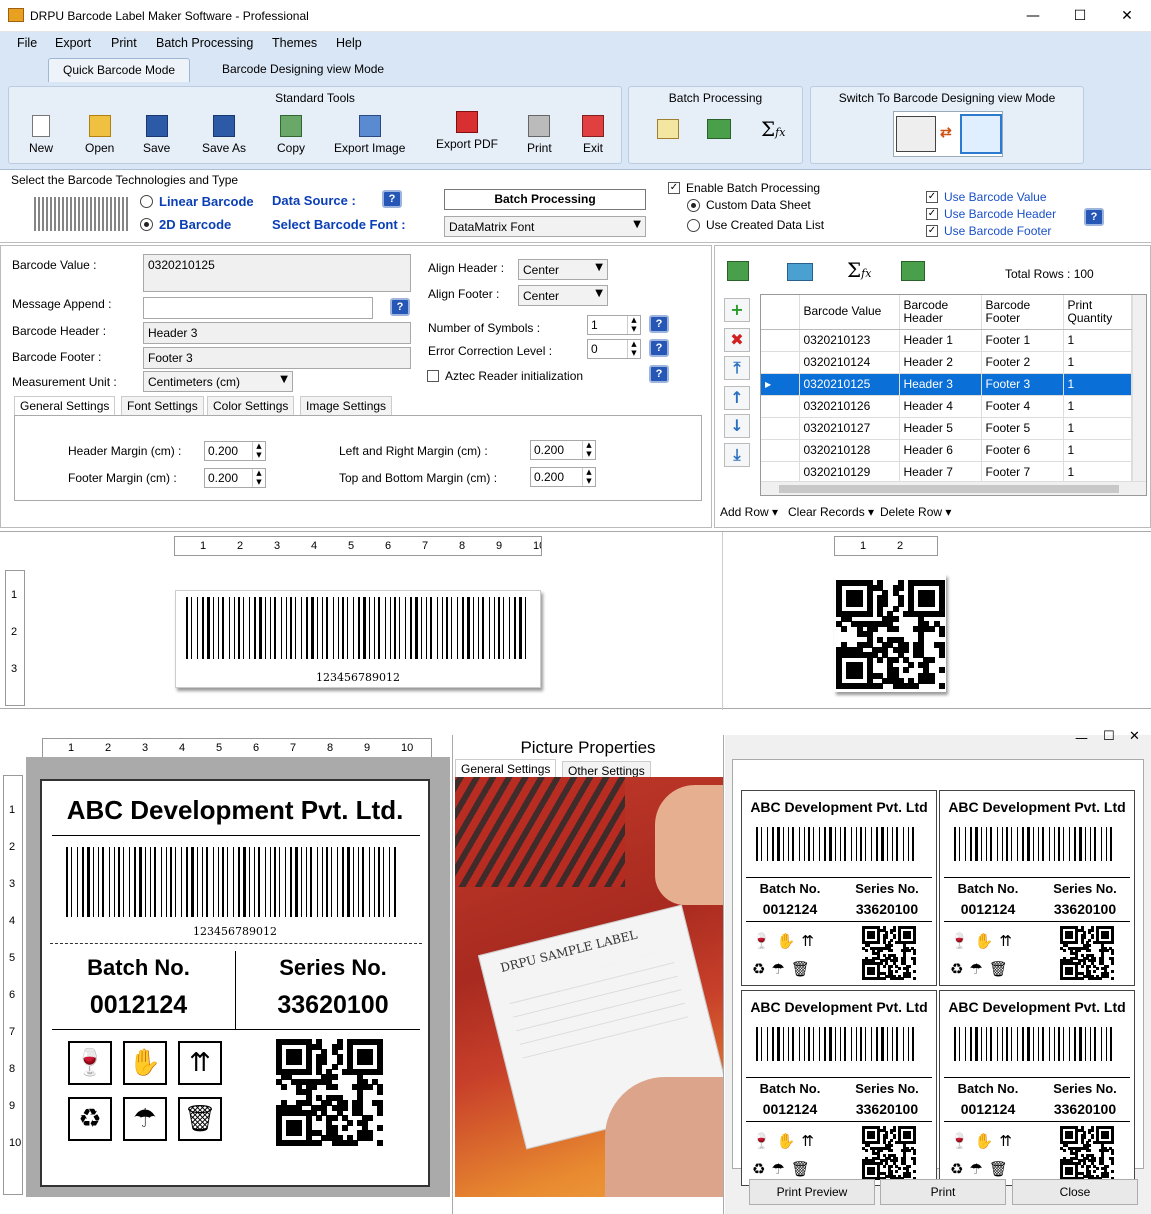 The width and height of the screenshot is (1151, 1214). Describe the element at coordinates (943, 1192) in the screenshot. I see `print-button-dialog: Print` at that location.